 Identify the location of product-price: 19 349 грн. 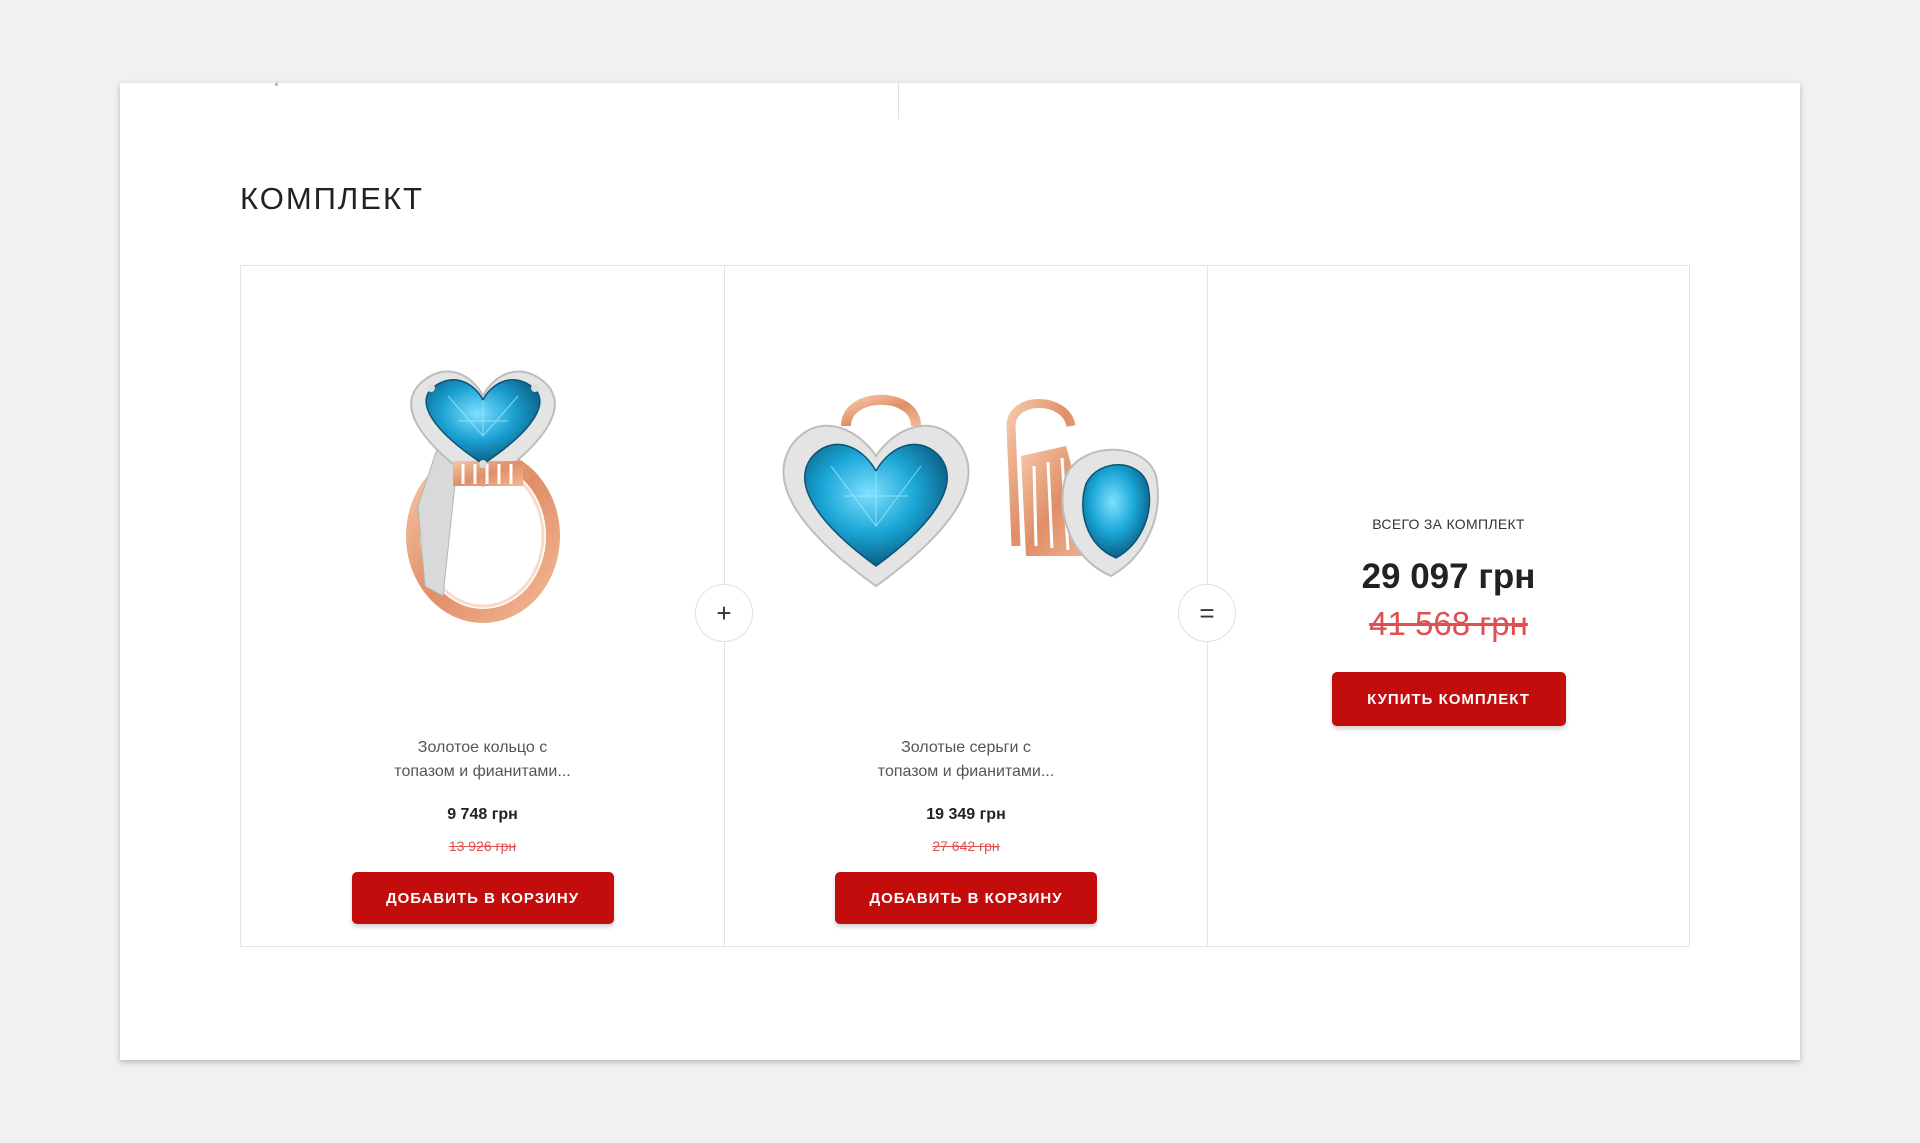
(966, 814).